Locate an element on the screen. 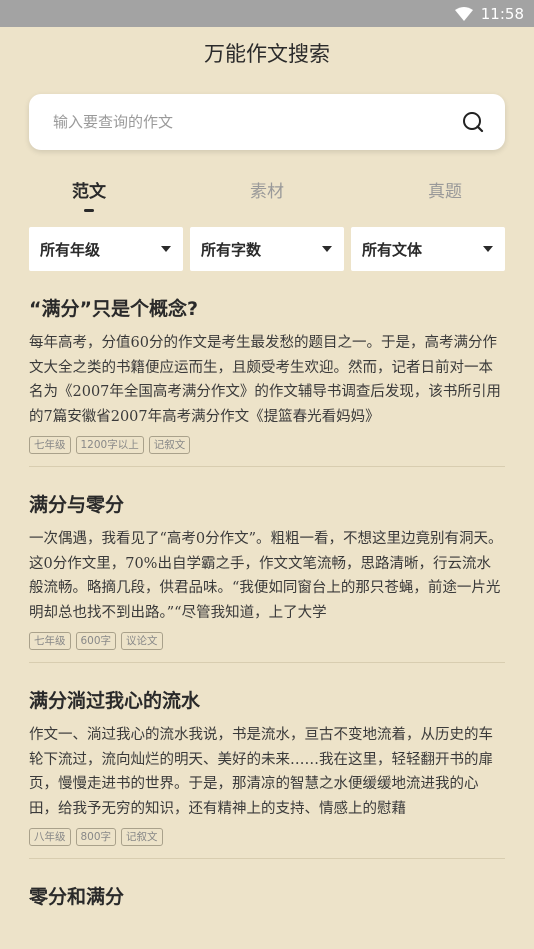  tab-model-essays: 范文 is located at coordinates (89, 200).